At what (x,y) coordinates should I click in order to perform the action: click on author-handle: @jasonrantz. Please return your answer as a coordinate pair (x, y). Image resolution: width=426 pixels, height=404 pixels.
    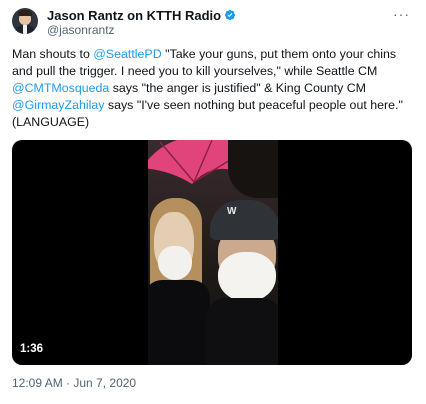
    Looking at the image, I should click on (141, 30).